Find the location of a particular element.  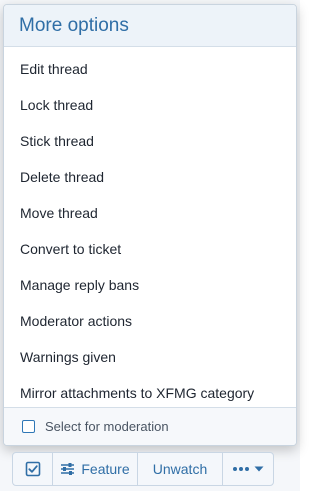

unwatch-label: Unwatch is located at coordinates (180, 469).